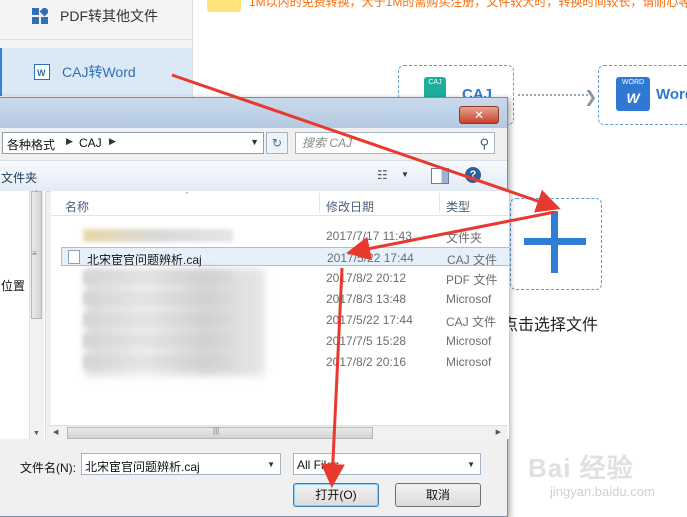 Image resolution: width=687 pixels, height=517 pixels. I want to click on blurred-file-name, so click(158, 235).